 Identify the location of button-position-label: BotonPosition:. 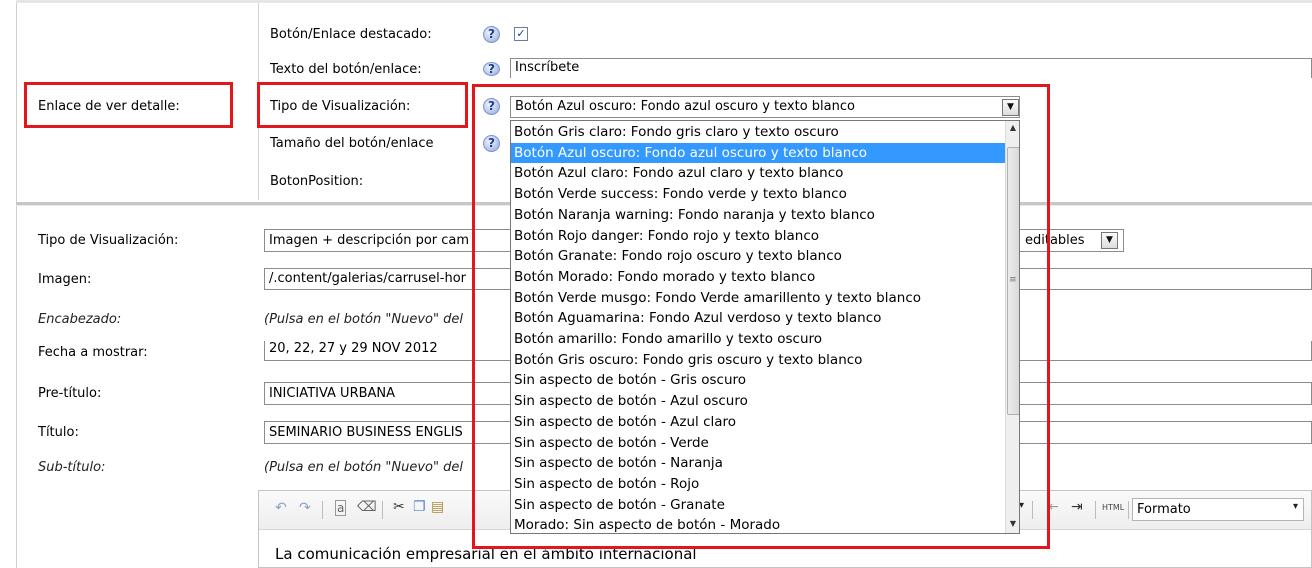
(317, 181).